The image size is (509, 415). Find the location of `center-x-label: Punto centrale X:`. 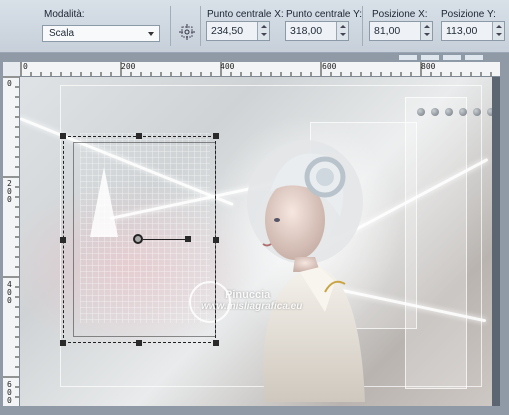

center-x-label: Punto centrale X: is located at coordinates (245, 14).